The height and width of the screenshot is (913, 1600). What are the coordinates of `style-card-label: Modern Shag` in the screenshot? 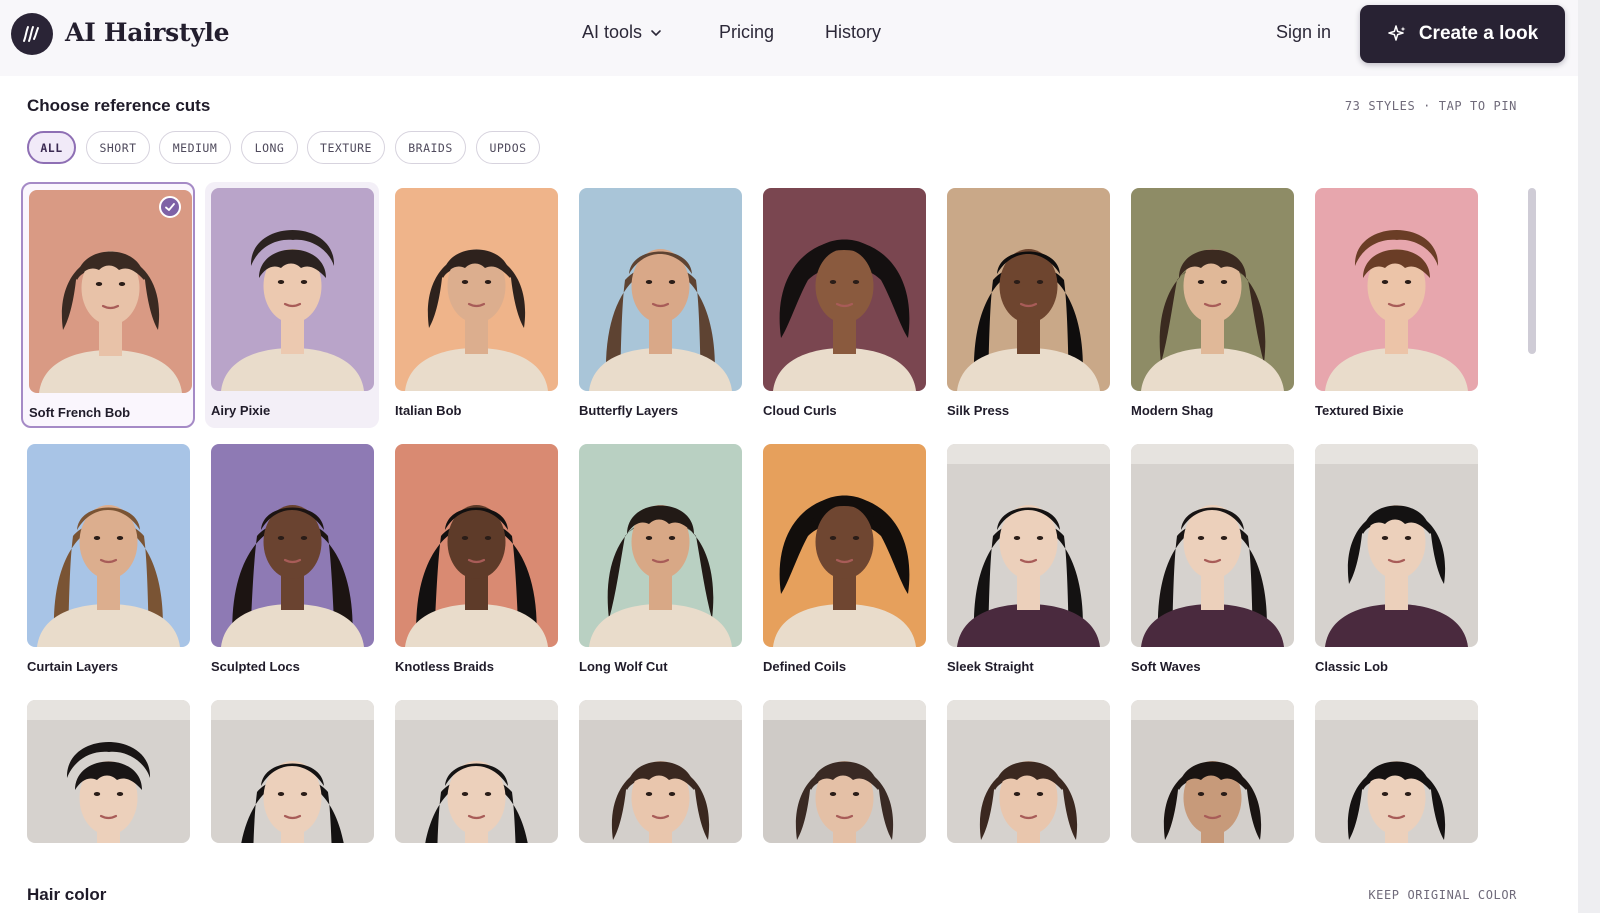 It's located at (1172, 410).